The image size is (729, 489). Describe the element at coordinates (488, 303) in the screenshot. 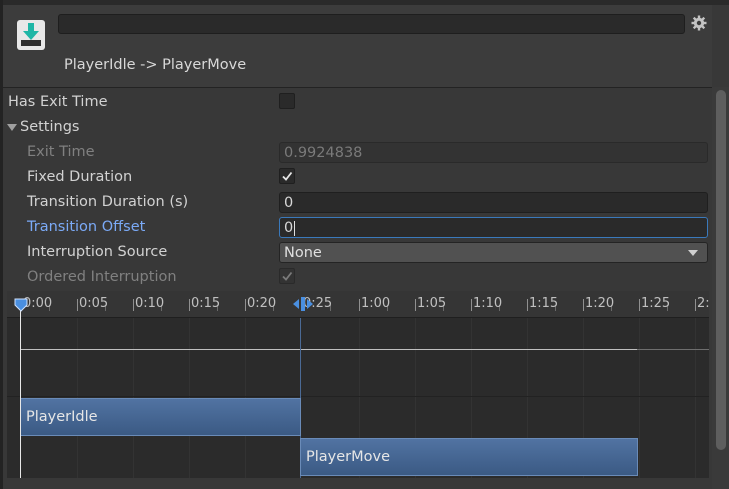

I see `ruler-tick-label: 1:10` at that location.